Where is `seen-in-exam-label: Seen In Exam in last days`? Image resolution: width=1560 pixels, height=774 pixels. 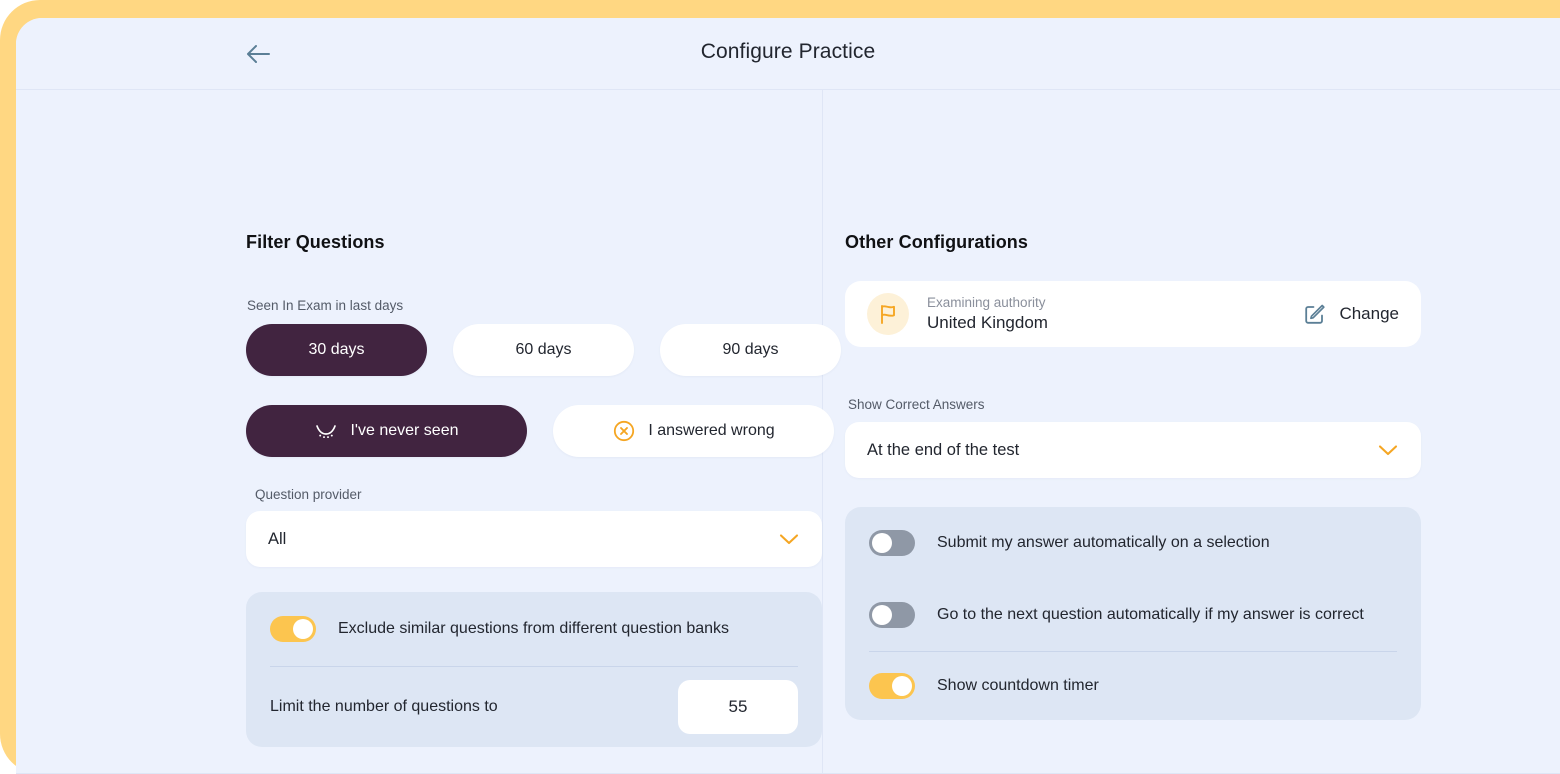
seen-in-exam-label: Seen In Exam in last days is located at coordinates (325, 305).